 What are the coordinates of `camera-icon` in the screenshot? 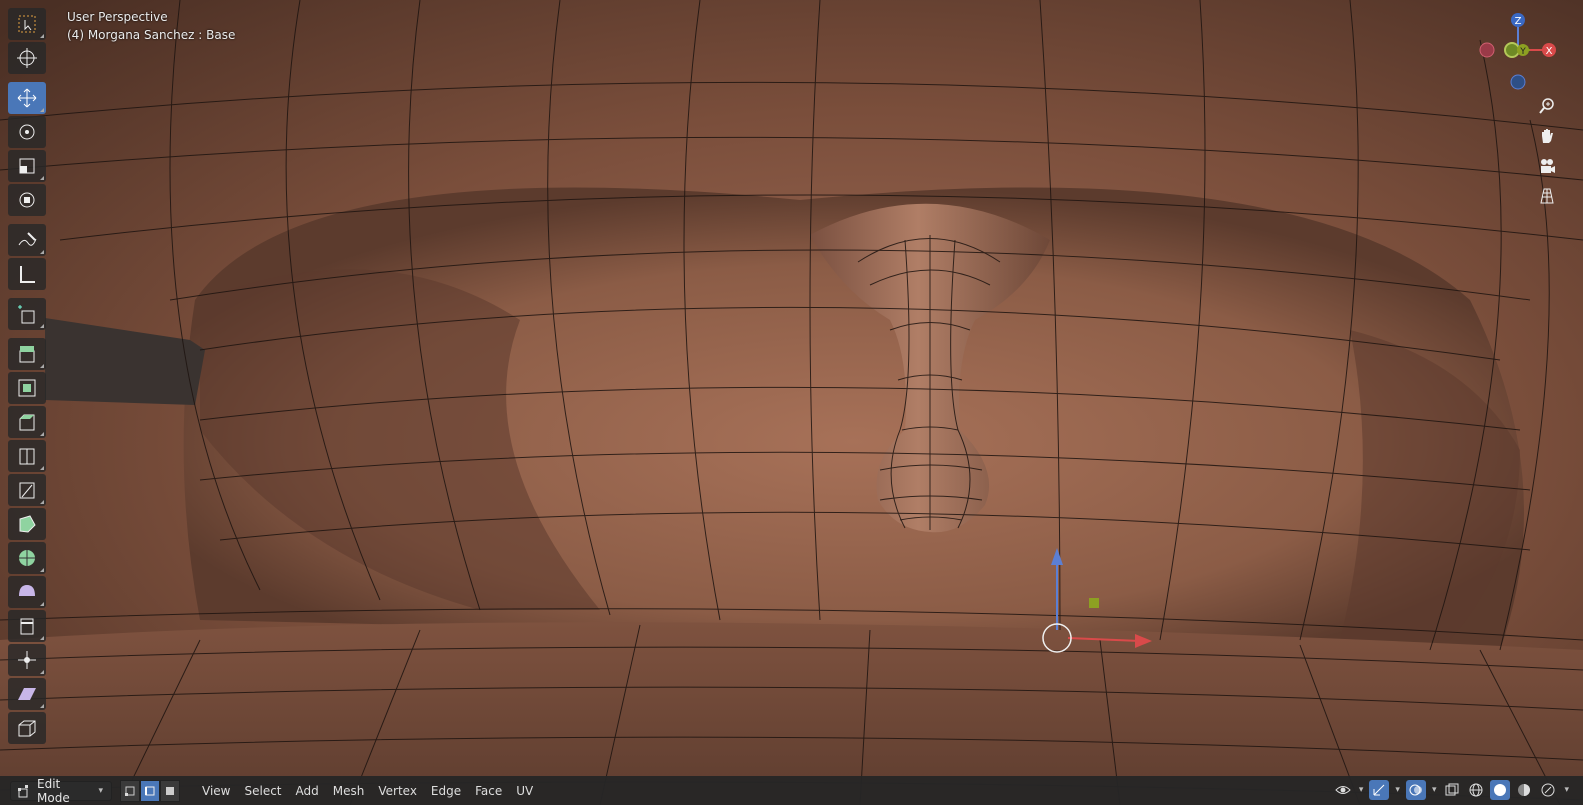 It's located at (1547, 166).